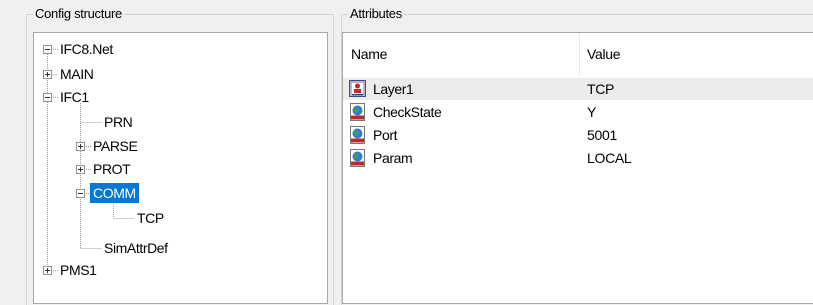 The height and width of the screenshot is (305, 813). I want to click on attributes-title: Attributes, so click(376, 14).